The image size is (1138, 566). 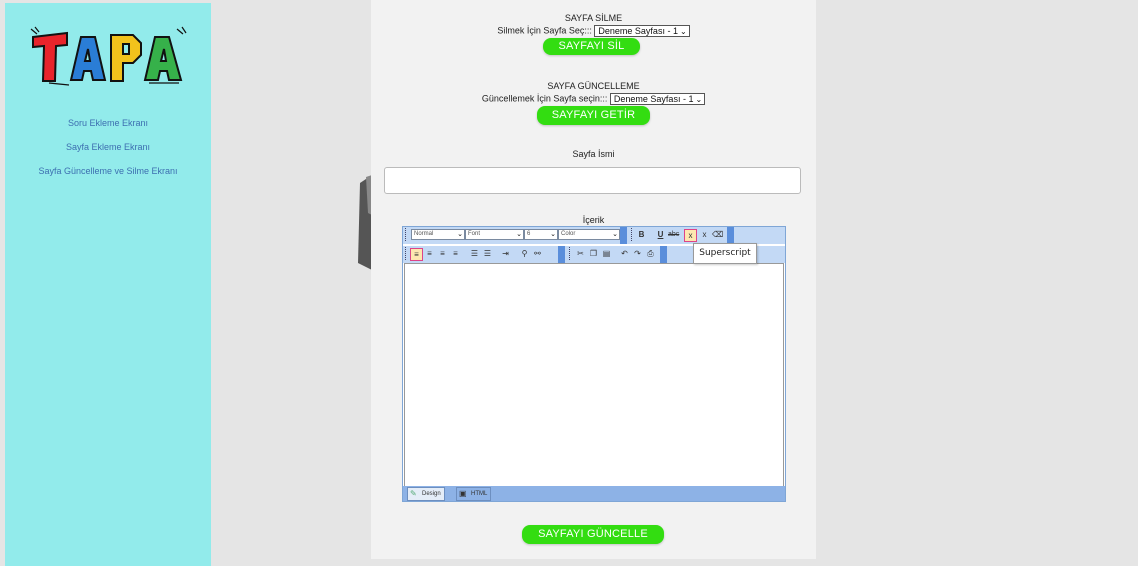 I want to click on color-value: Color, so click(x=568, y=234).